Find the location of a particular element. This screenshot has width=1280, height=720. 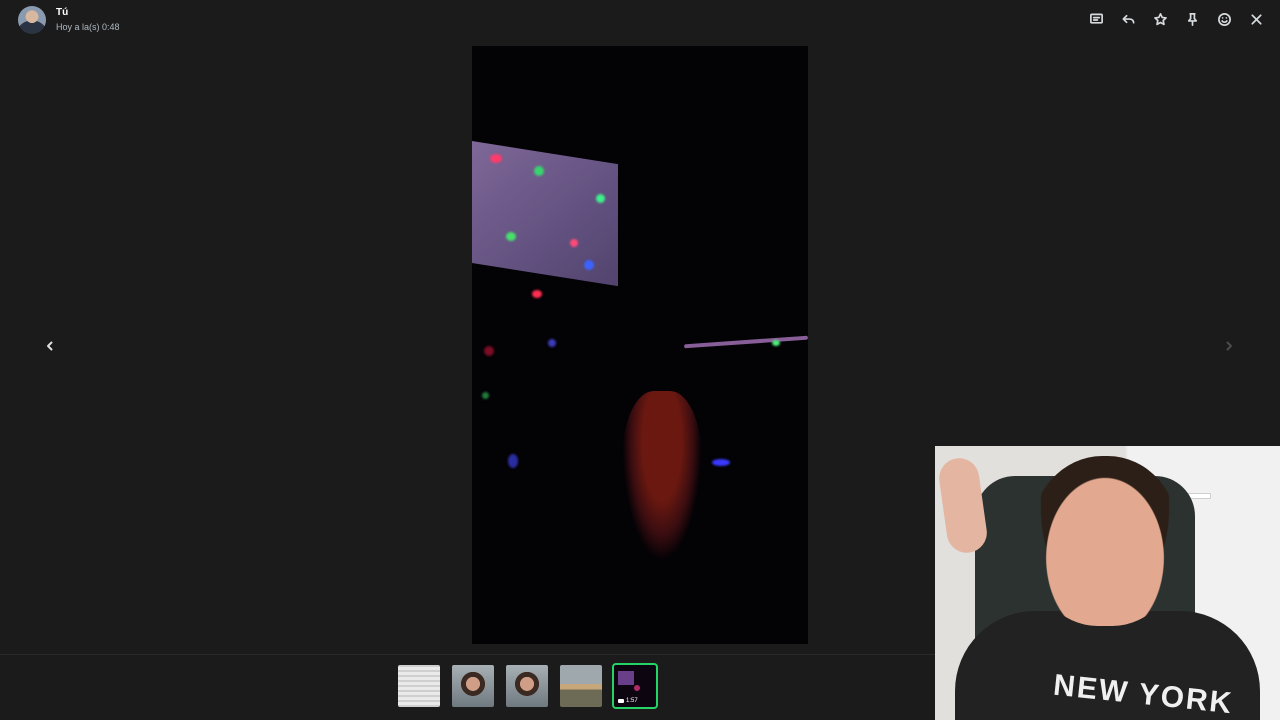

react-button is located at coordinates (1224, 19).